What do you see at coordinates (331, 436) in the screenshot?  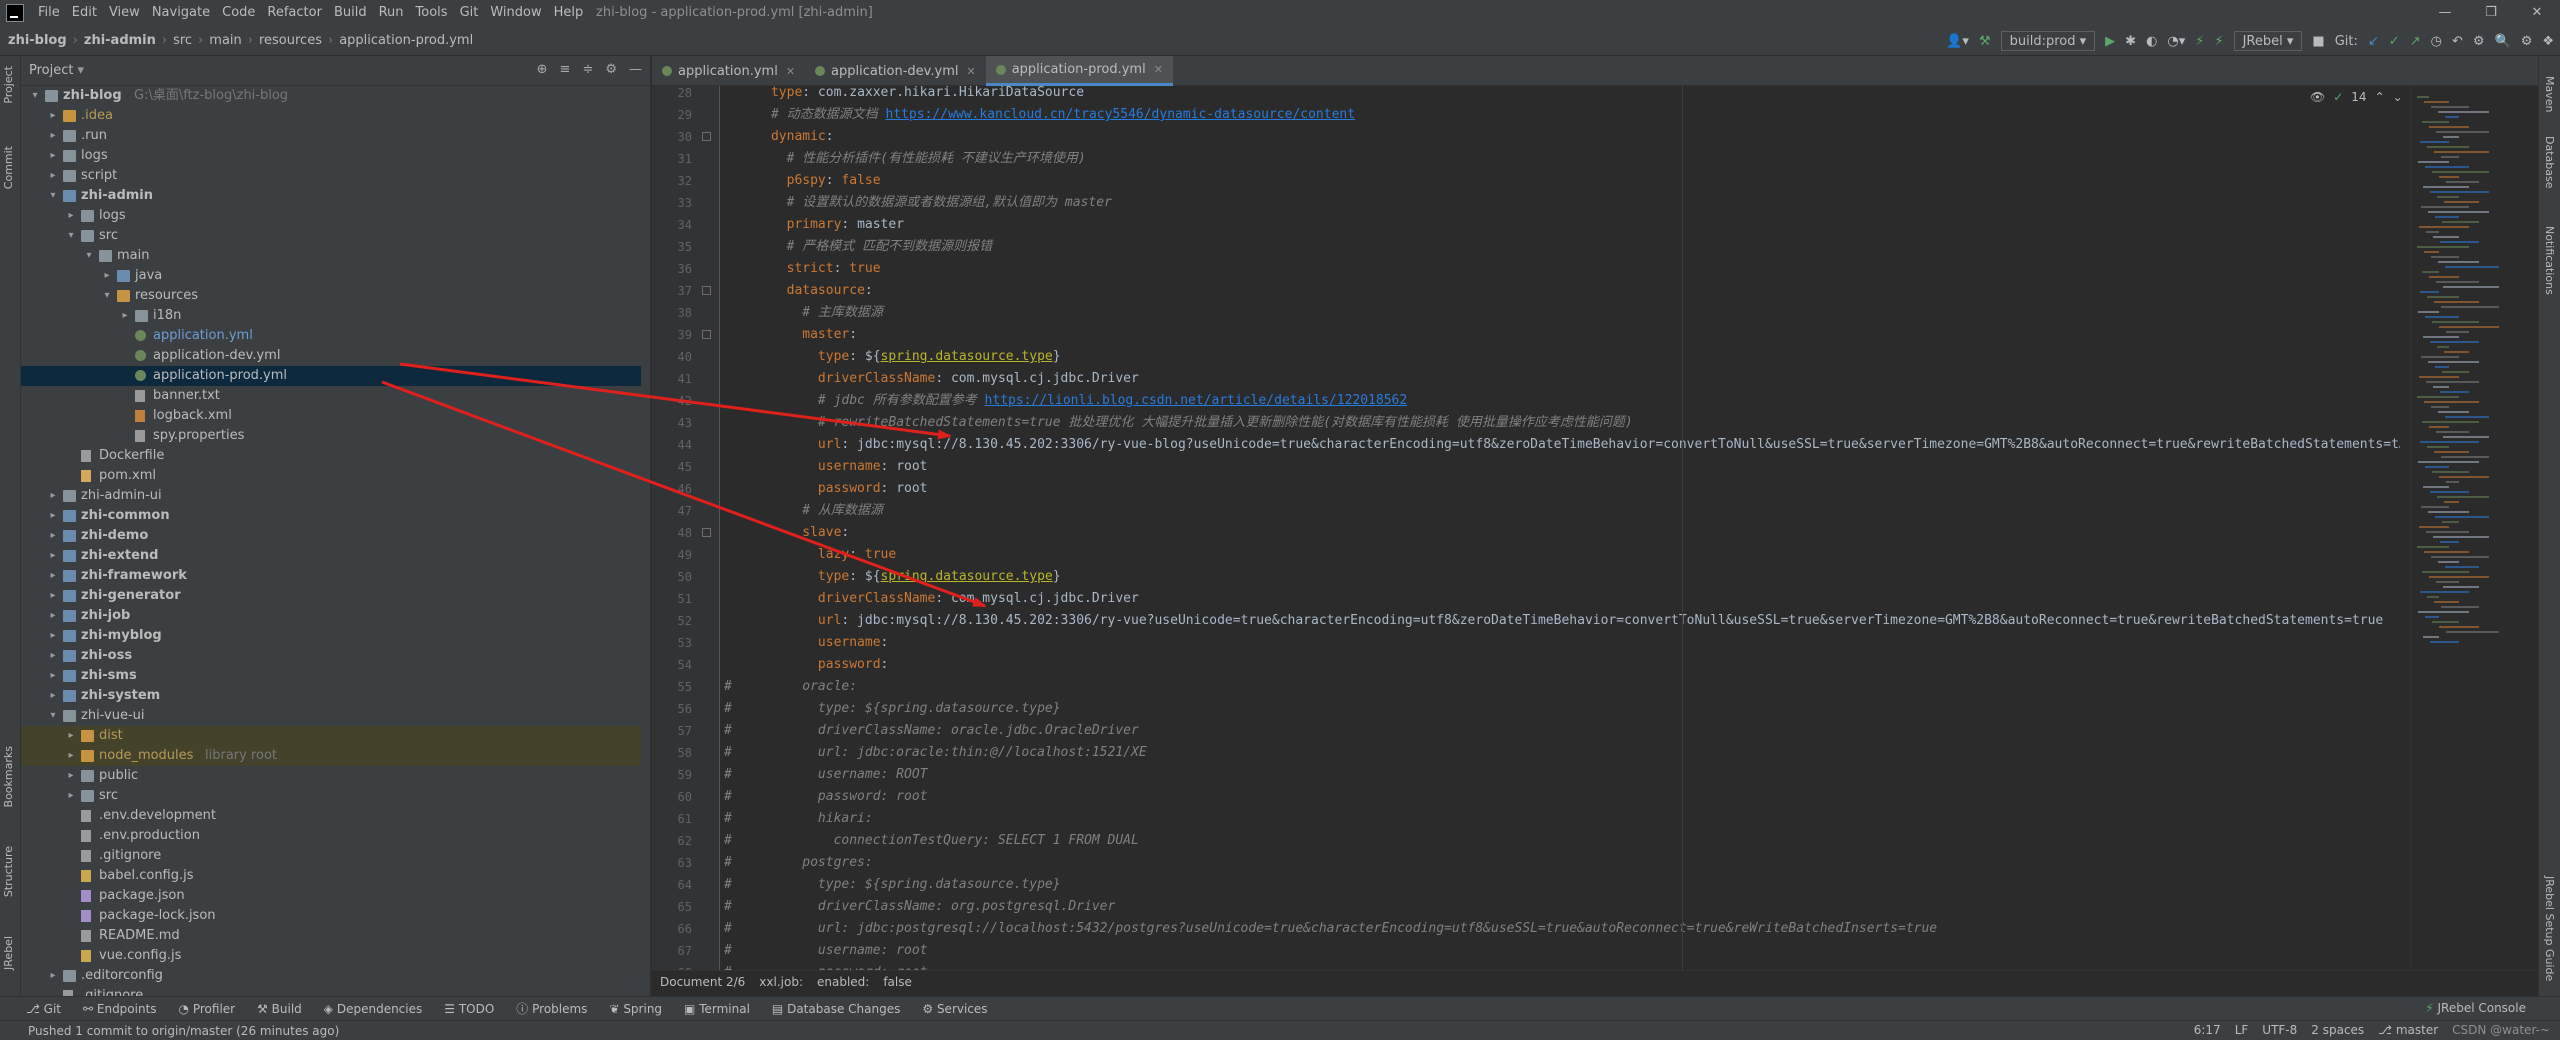 I see `tree-node: spy.properties` at bounding box center [331, 436].